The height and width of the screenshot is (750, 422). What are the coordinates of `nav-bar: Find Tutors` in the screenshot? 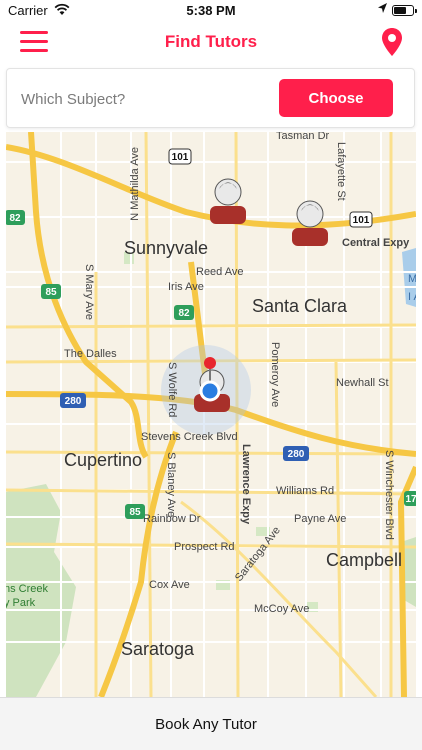 It's located at (211, 42).